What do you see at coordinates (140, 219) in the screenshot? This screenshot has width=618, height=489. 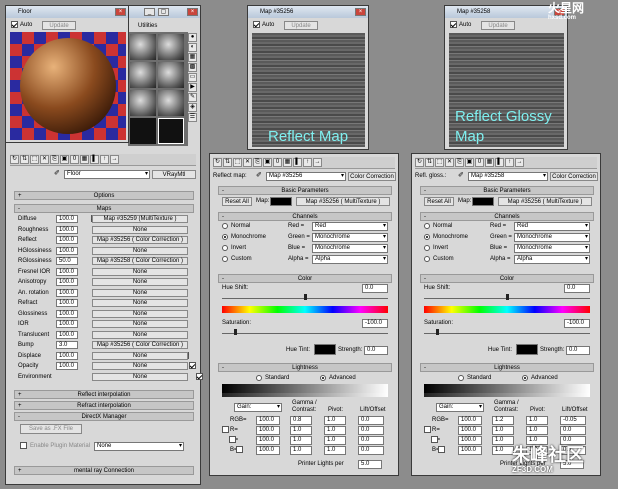 I see `map-row-slot-button: Map #35259 (MultiTexture )` at bounding box center [140, 219].